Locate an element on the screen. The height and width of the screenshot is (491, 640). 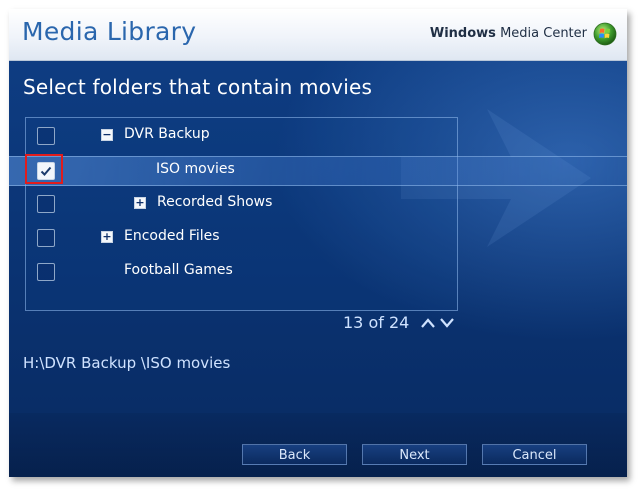
media-center-brand: Windows Media Center is located at coordinates (508, 33).